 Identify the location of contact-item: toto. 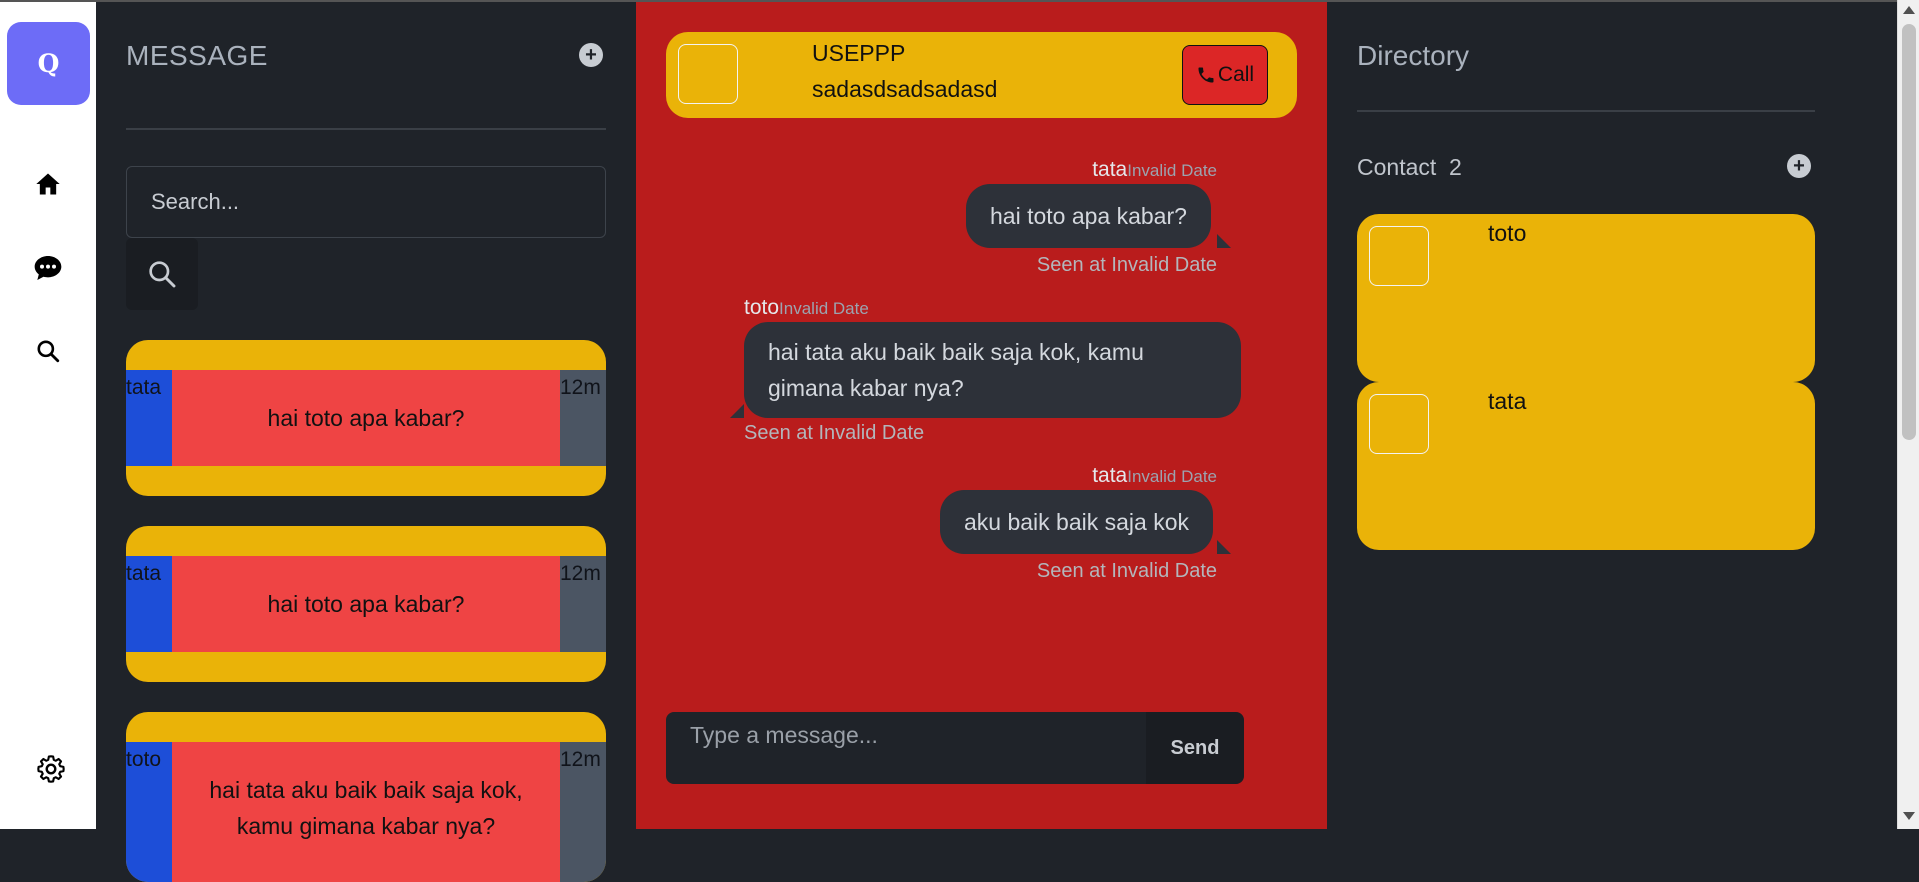
(1586, 298).